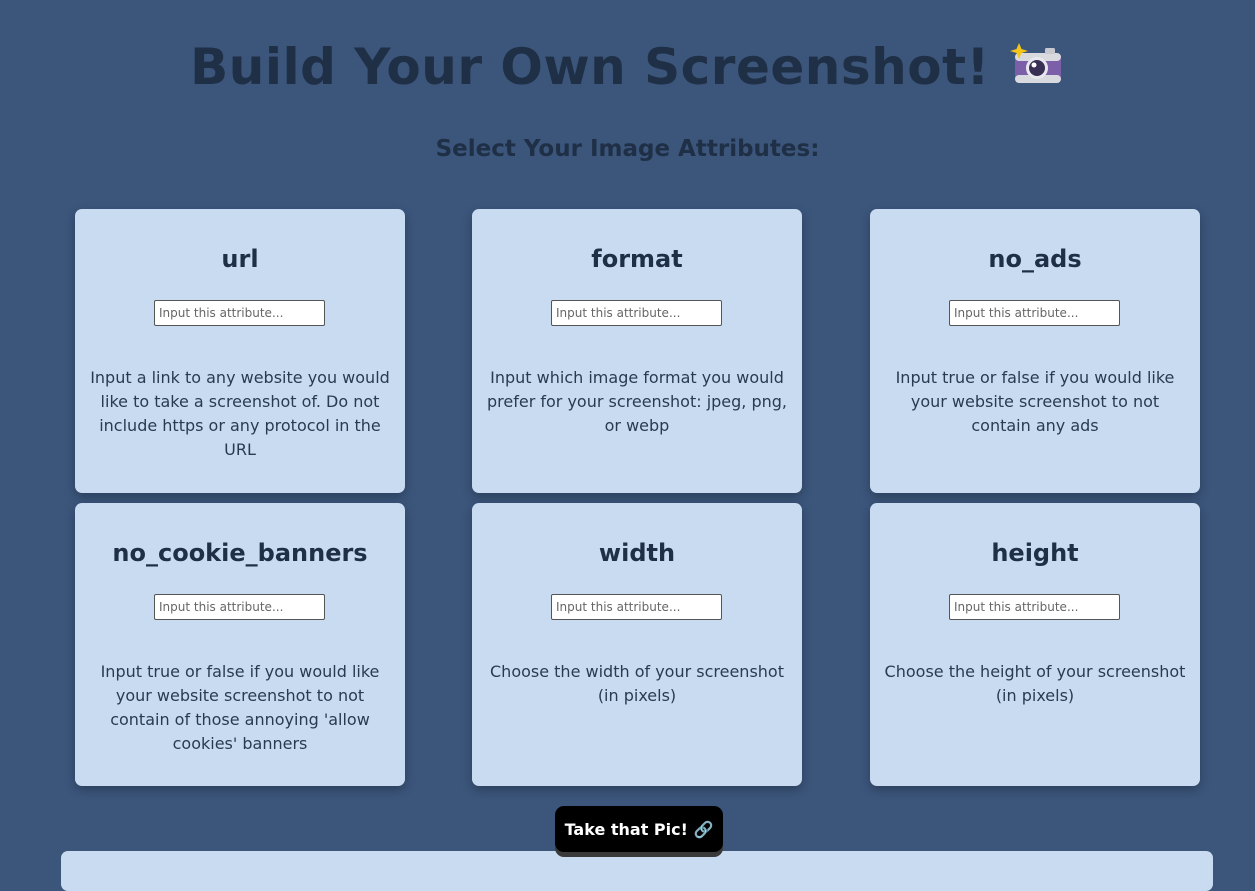 The width and height of the screenshot is (1255, 891). I want to click on height-input, so click(1034, 607).